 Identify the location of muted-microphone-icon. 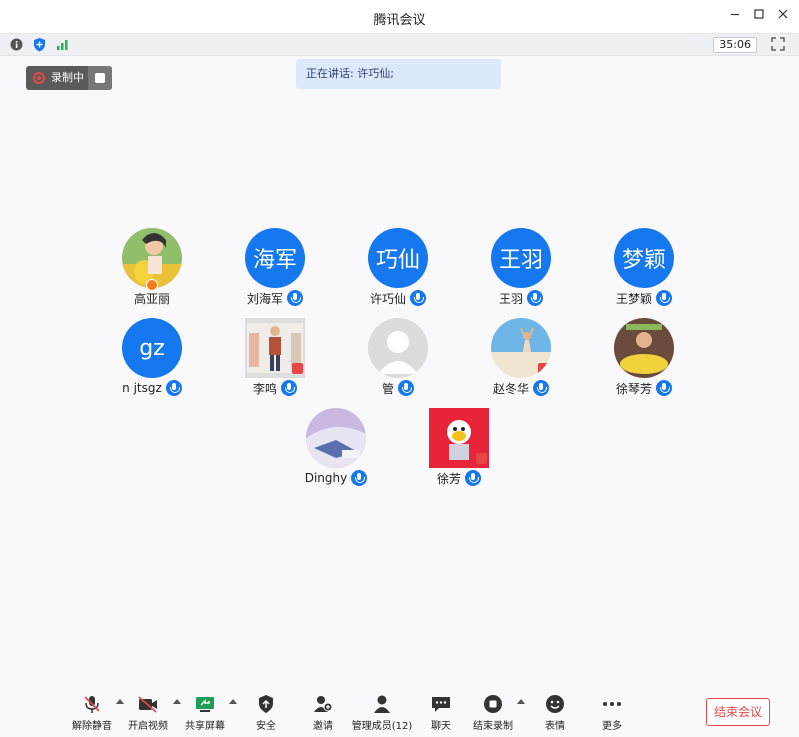
(92, 704).